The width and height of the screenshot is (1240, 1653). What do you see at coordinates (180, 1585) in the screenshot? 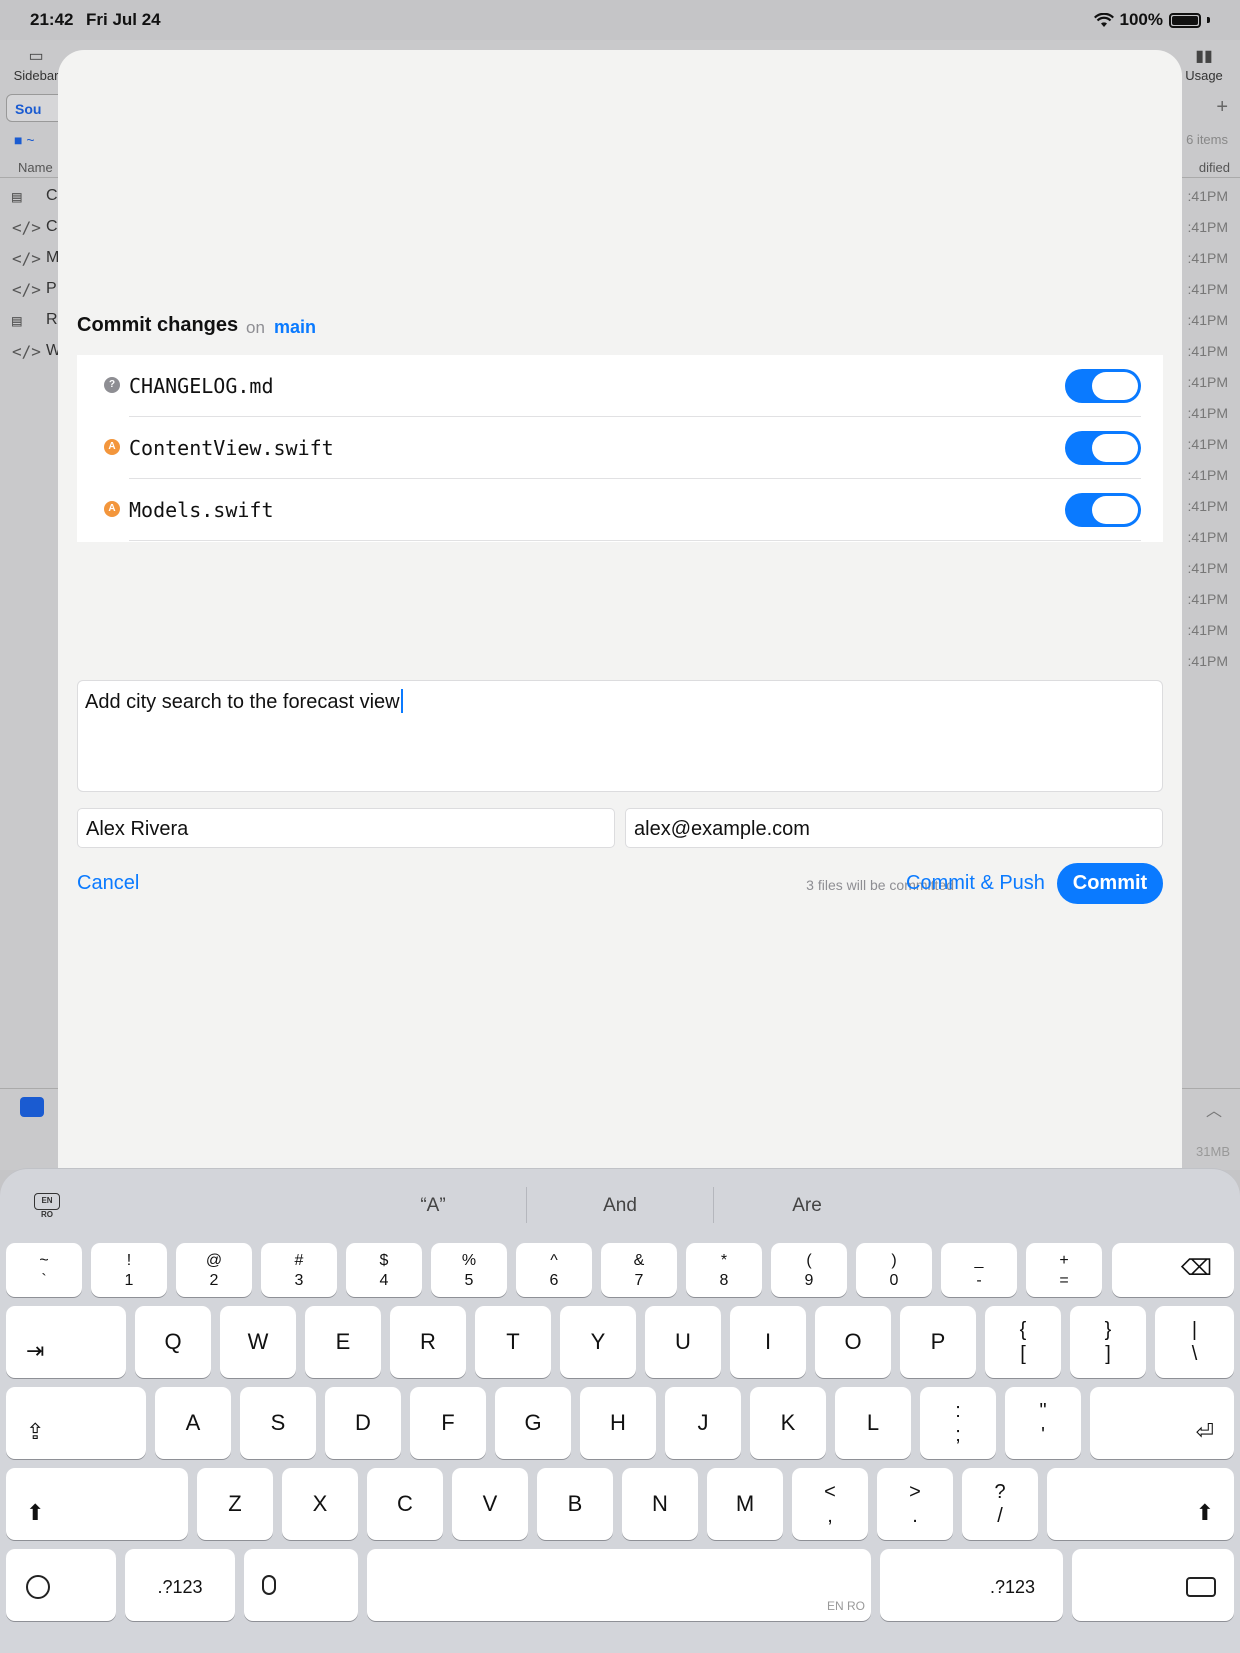
I see `numbers-key-left: .?123` at bounding box center [180, 1585].